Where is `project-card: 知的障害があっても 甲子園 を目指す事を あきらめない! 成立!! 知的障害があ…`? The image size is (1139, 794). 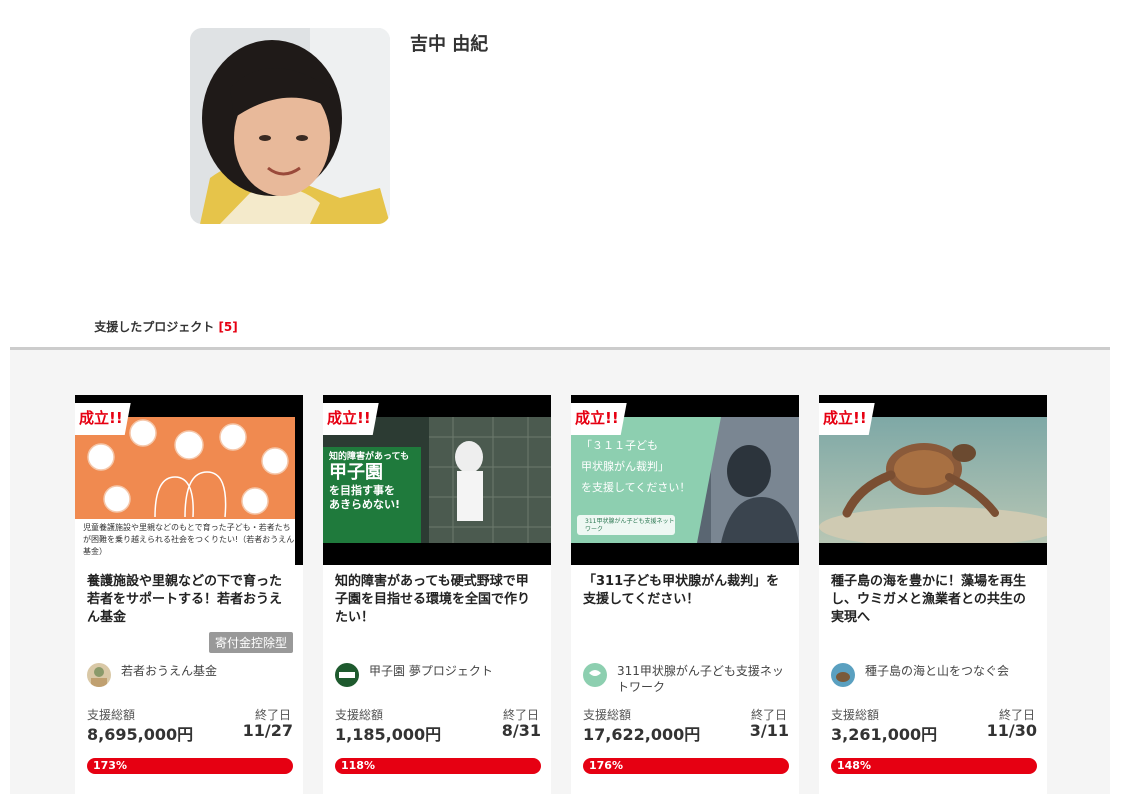
project-card: 知的障害があっても 甲子園 を目指す事を あきらめない! 成立!! 知的障害があ… is located at coordinates (437, 594).